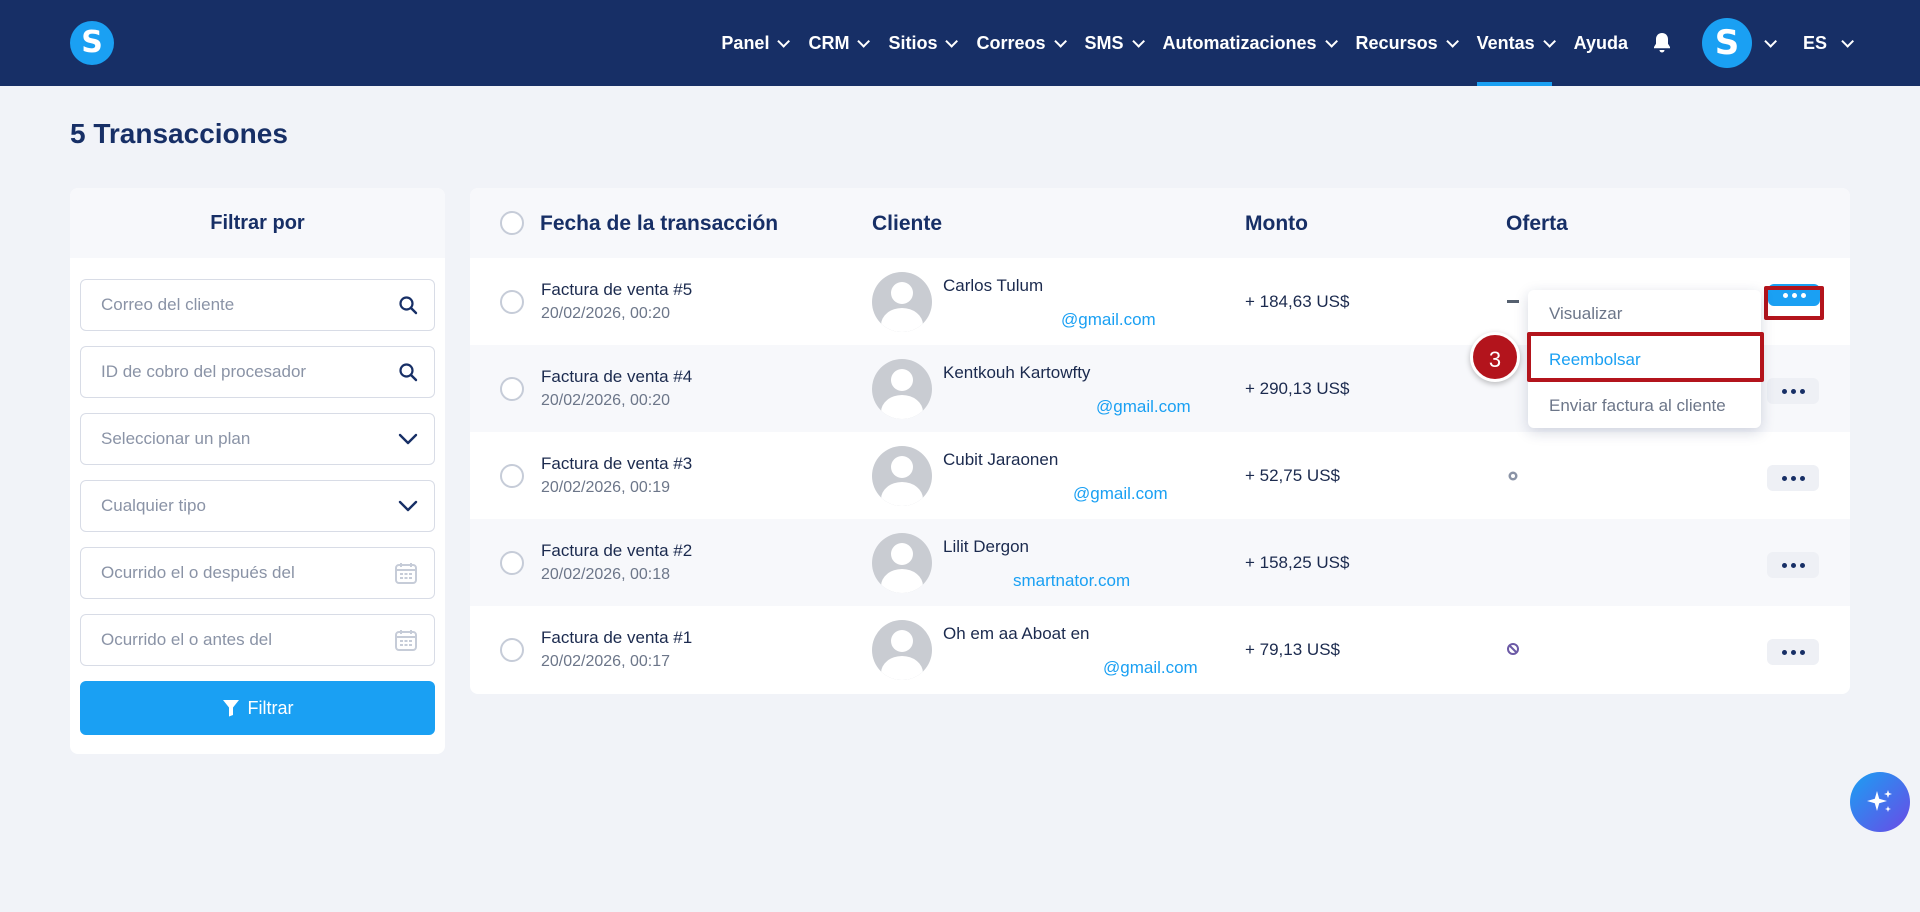 This screenshot has width=1920, height=912. What do you see at coordinates (92, 43) in the screenshot?
I see `app-logo: S` at bounding box center [92, 43].